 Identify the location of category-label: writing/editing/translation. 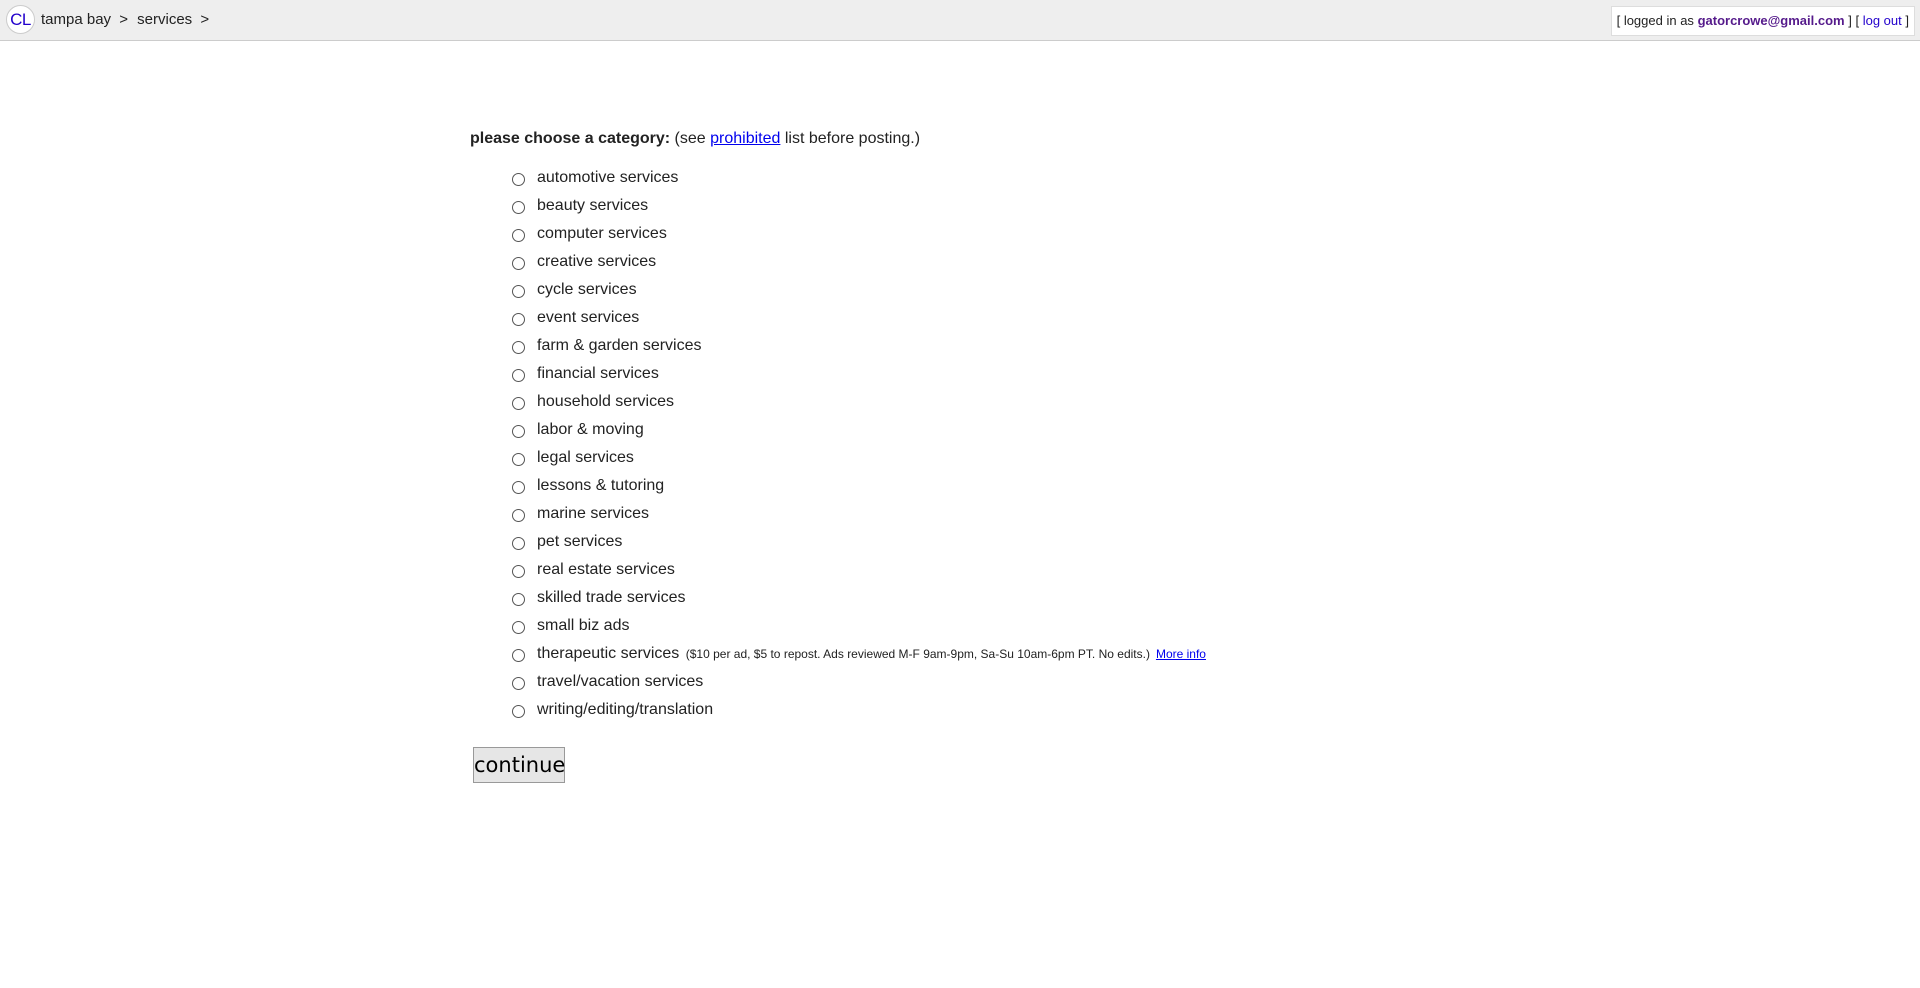
(625, 710).